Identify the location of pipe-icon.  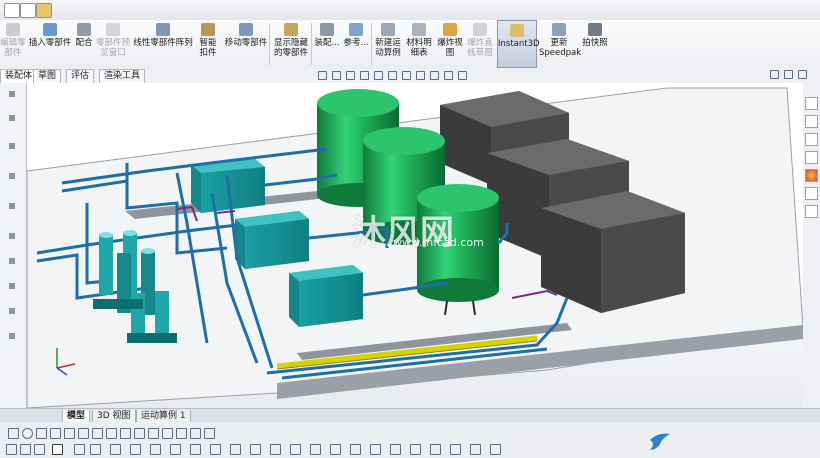
(495, 449).